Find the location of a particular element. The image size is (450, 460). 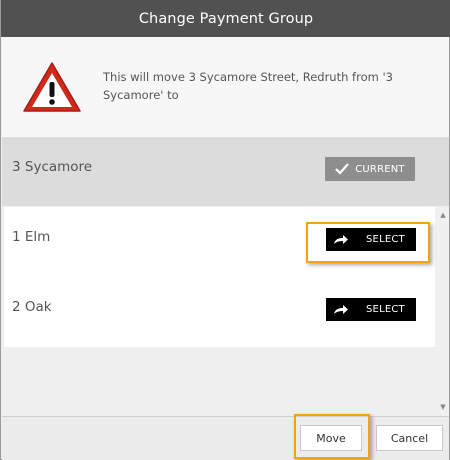

select-elm-highlight is located at coordinates (368, 242).